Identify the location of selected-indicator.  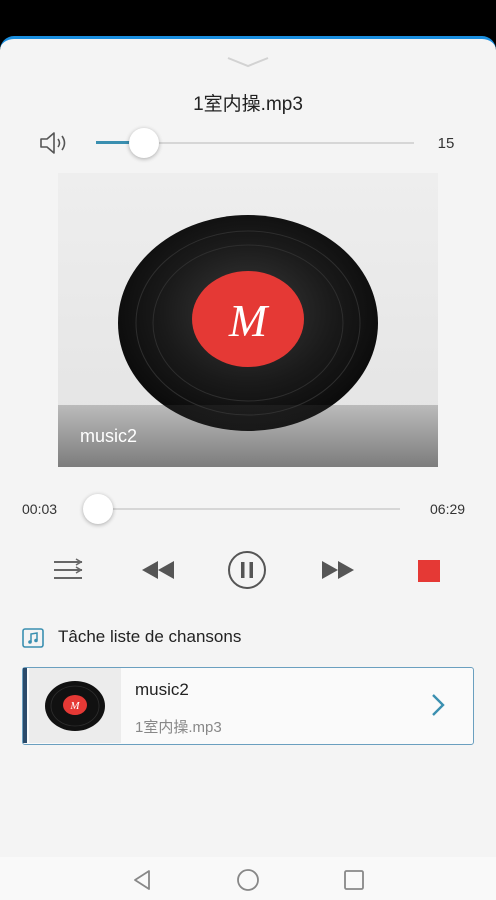
(25, 705).